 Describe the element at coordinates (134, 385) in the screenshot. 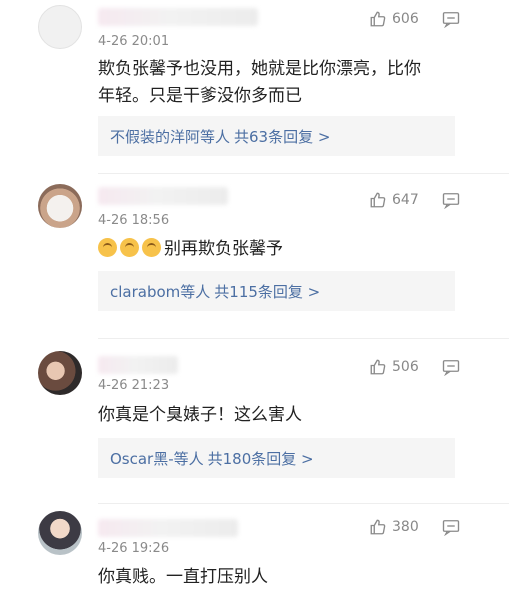

I see `comment-time: 4-26 21:23` at that location.